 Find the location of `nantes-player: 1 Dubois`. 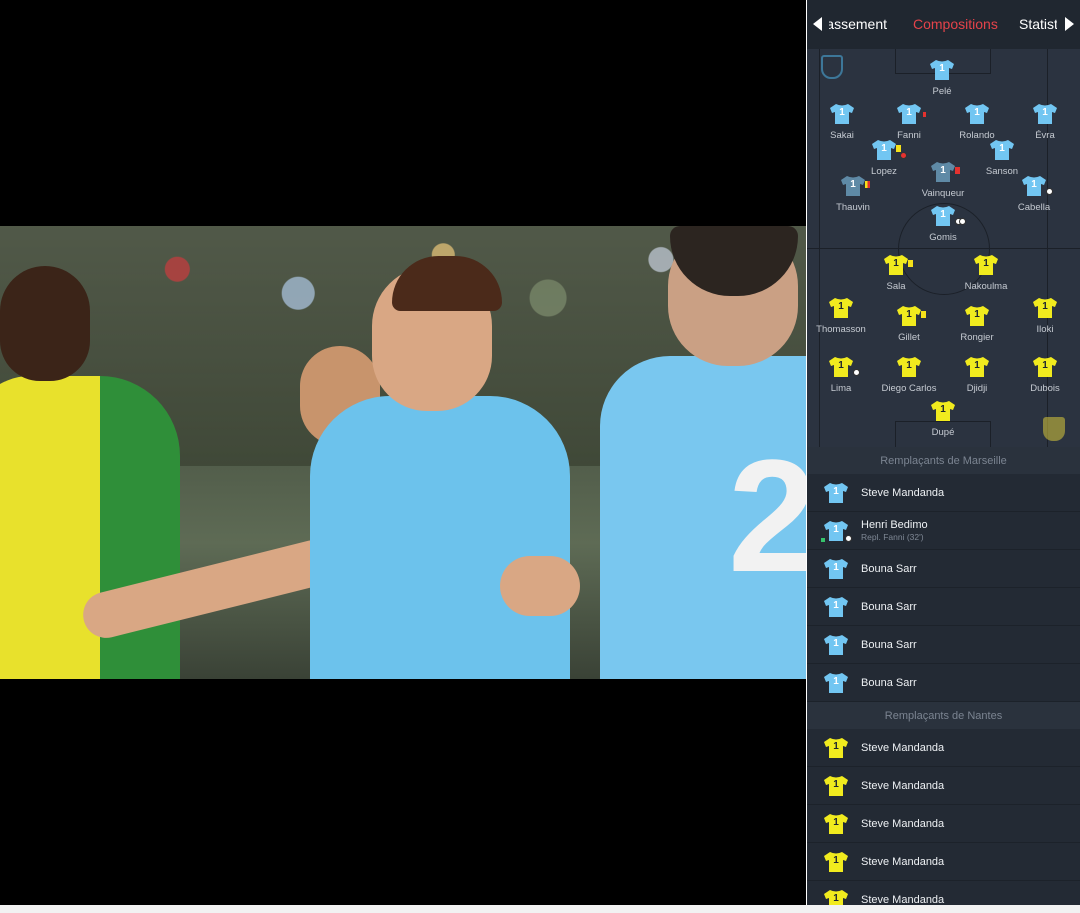

nantes-player: 1 Dubois is located at coordinates (1045, 375).